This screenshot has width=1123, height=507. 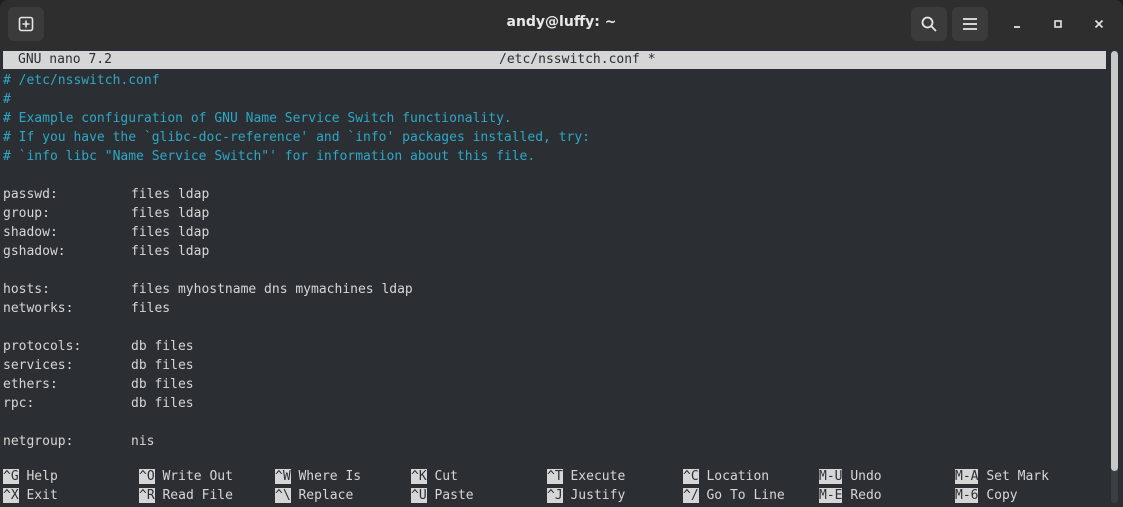 What do you see at coordinates (38, 365) in the screenshot?
I see `config-key: services:` at bounding box center [38, 365].